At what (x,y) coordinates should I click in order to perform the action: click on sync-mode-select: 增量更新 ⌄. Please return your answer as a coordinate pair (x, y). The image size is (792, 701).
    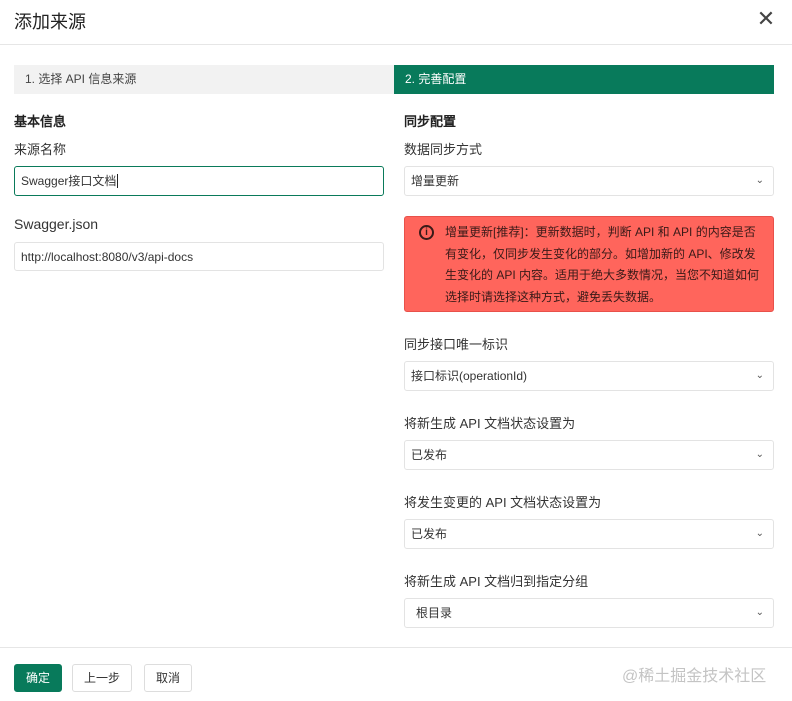
    Looking at the image, I should click on (589, 181).